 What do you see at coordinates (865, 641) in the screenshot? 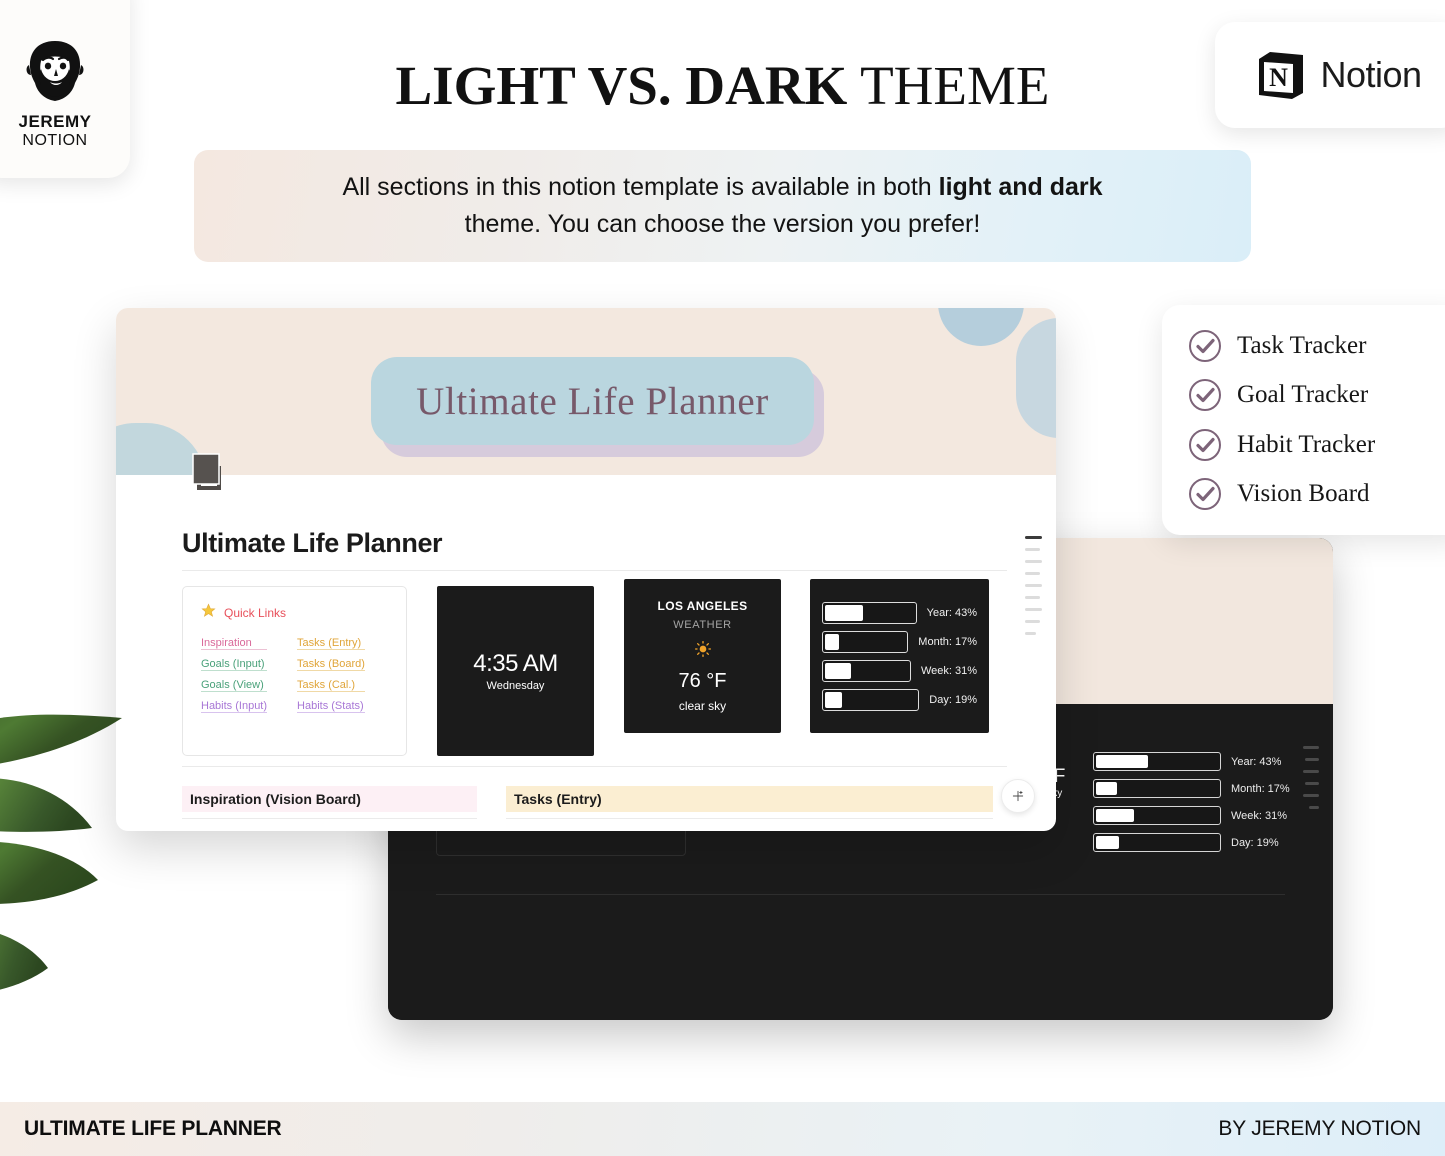
I see `light-progress-bar-month` at bounding box center [865, 641].